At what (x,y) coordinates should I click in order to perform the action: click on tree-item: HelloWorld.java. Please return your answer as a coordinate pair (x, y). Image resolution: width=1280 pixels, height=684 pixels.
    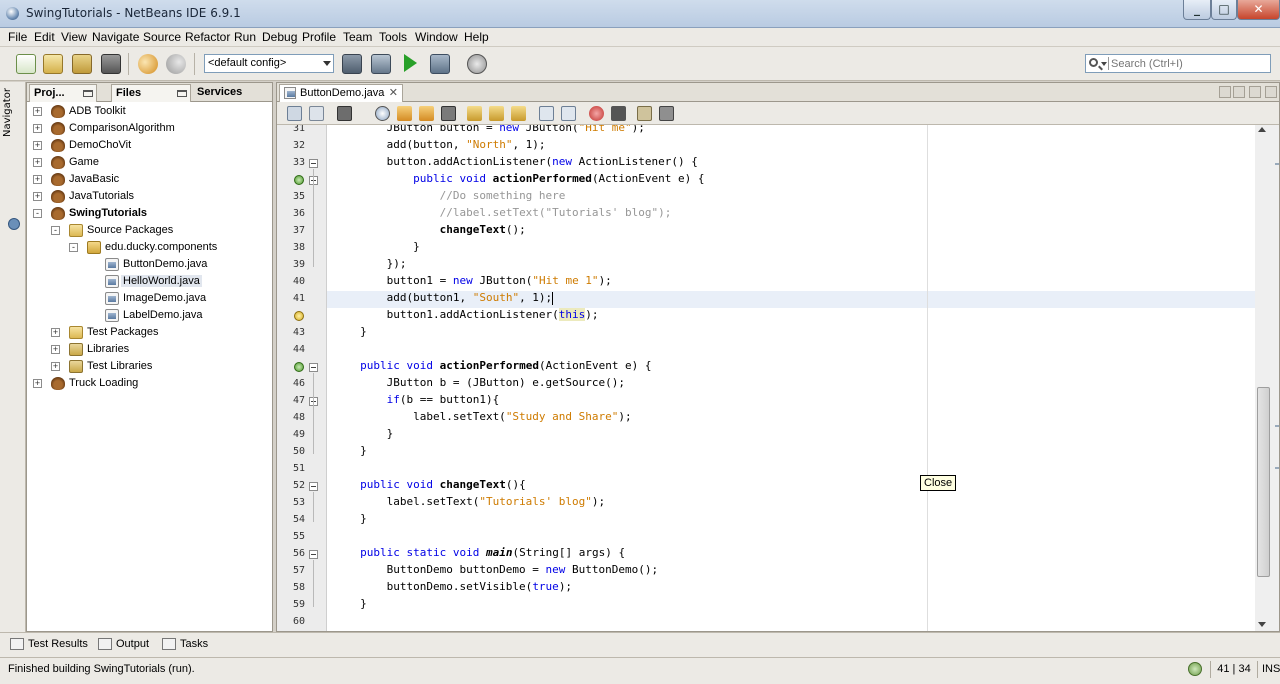
    Looking at the image, I should click on (149, 281).